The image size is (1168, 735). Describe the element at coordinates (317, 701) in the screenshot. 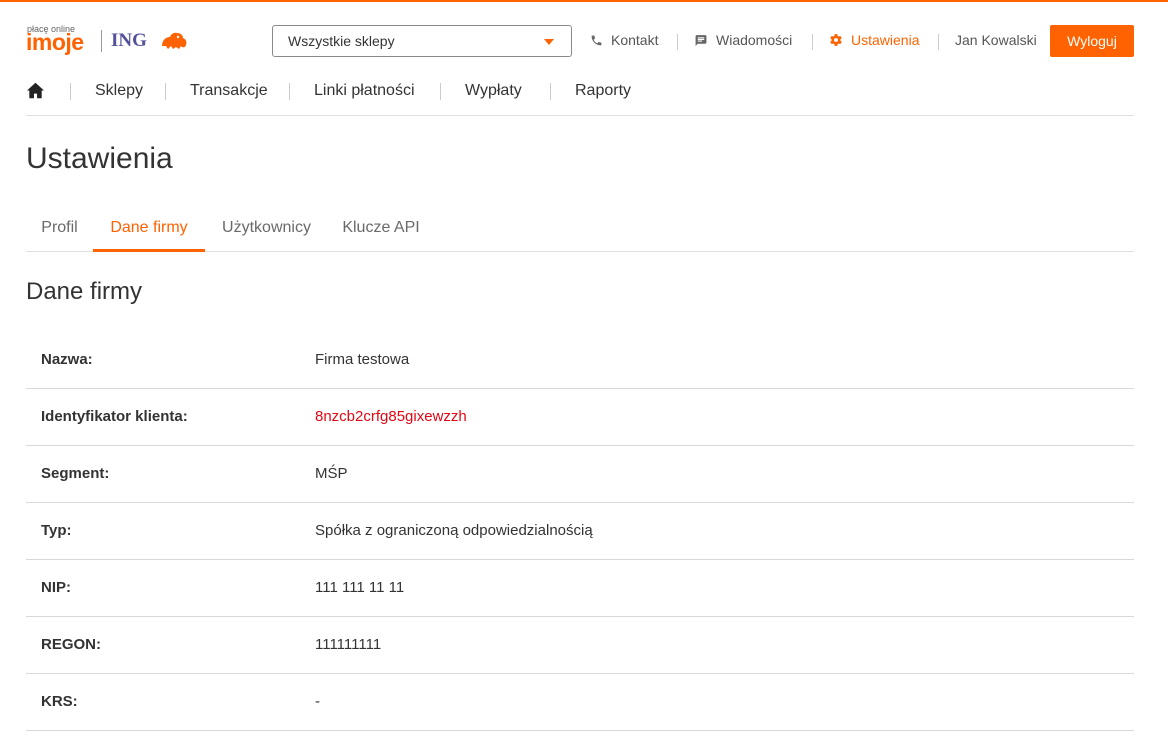

I see `detail-value: -` at that location.